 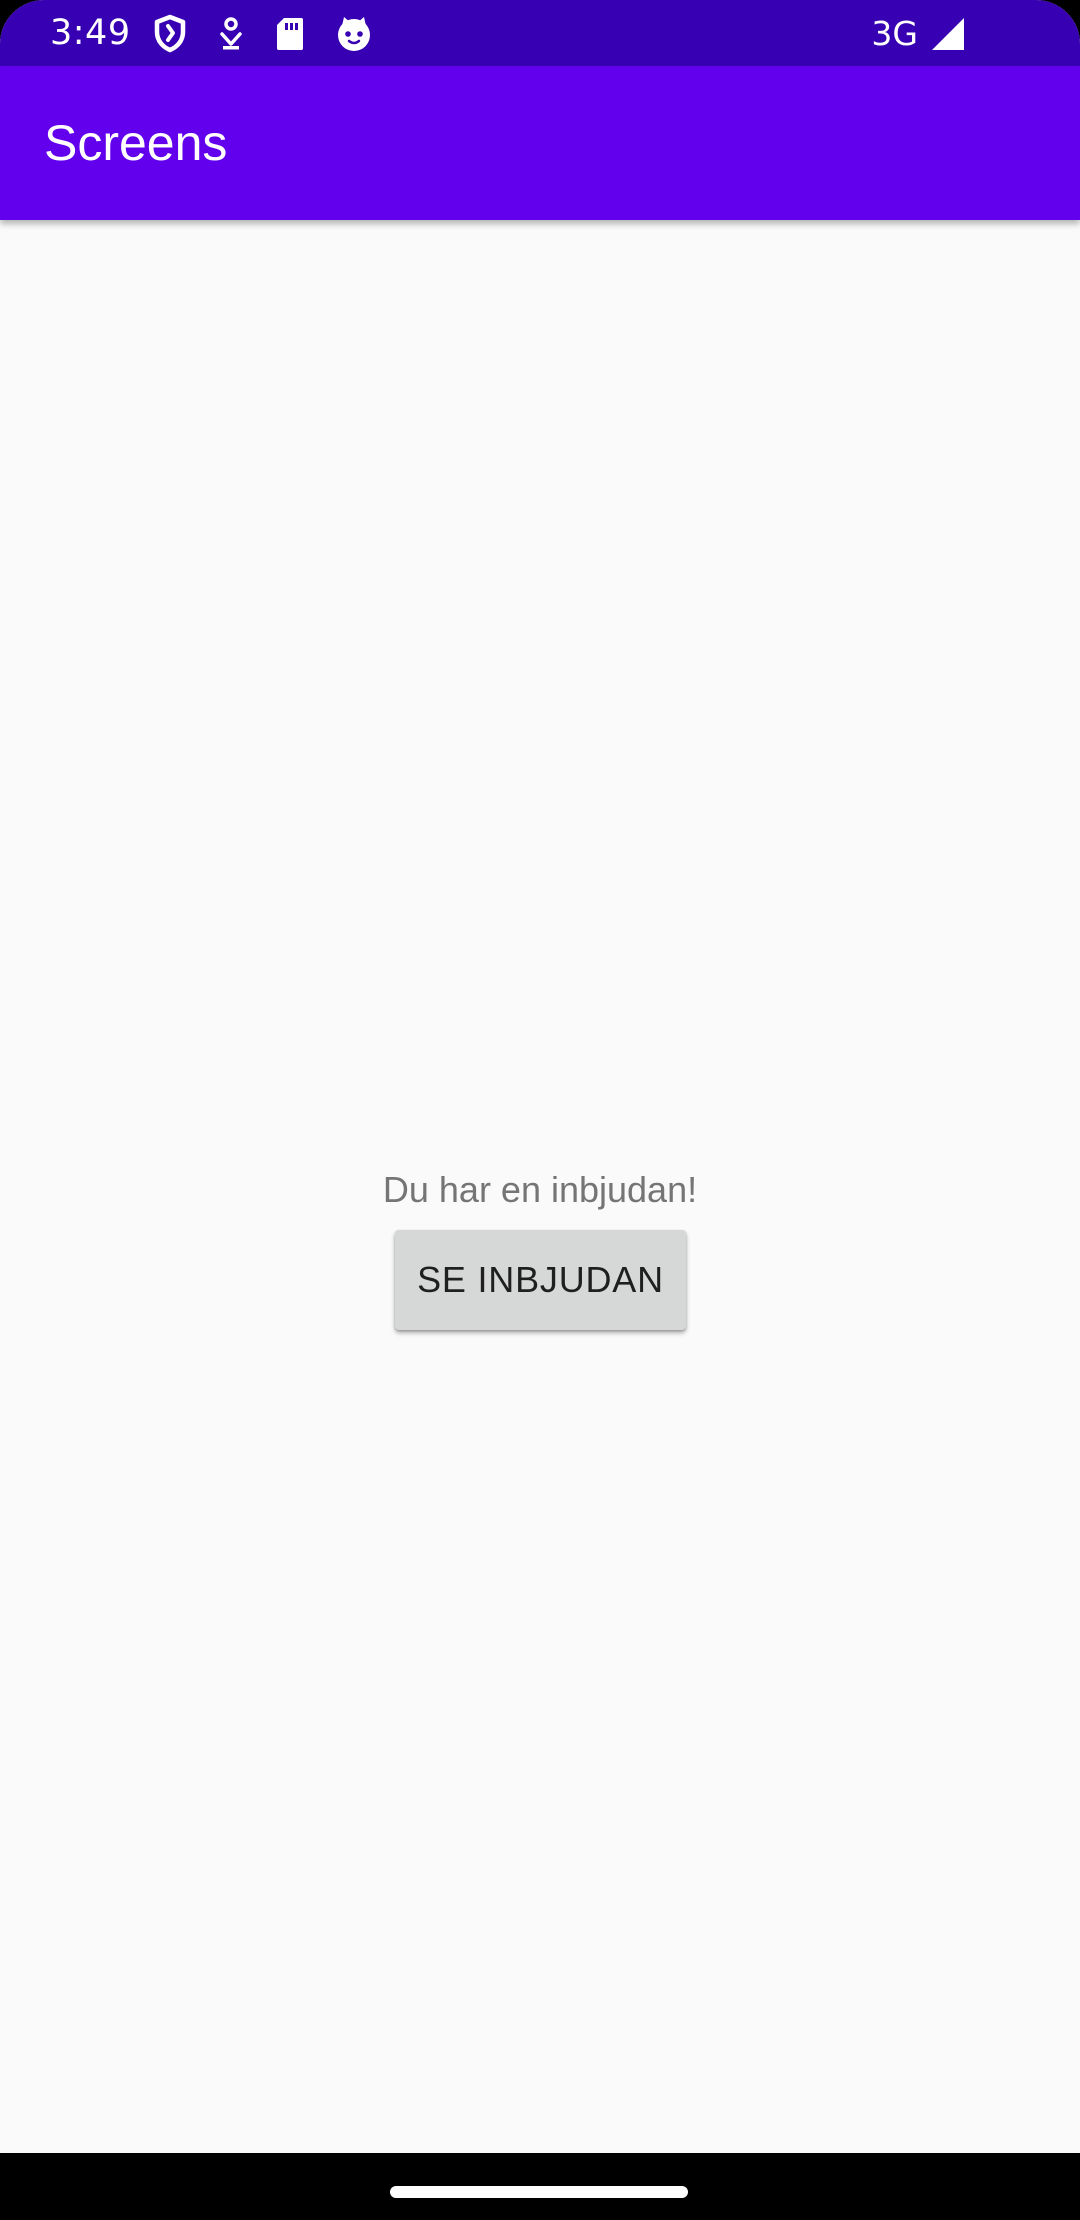 I want to click on sd-card-icon, so click(x=290, y=34).